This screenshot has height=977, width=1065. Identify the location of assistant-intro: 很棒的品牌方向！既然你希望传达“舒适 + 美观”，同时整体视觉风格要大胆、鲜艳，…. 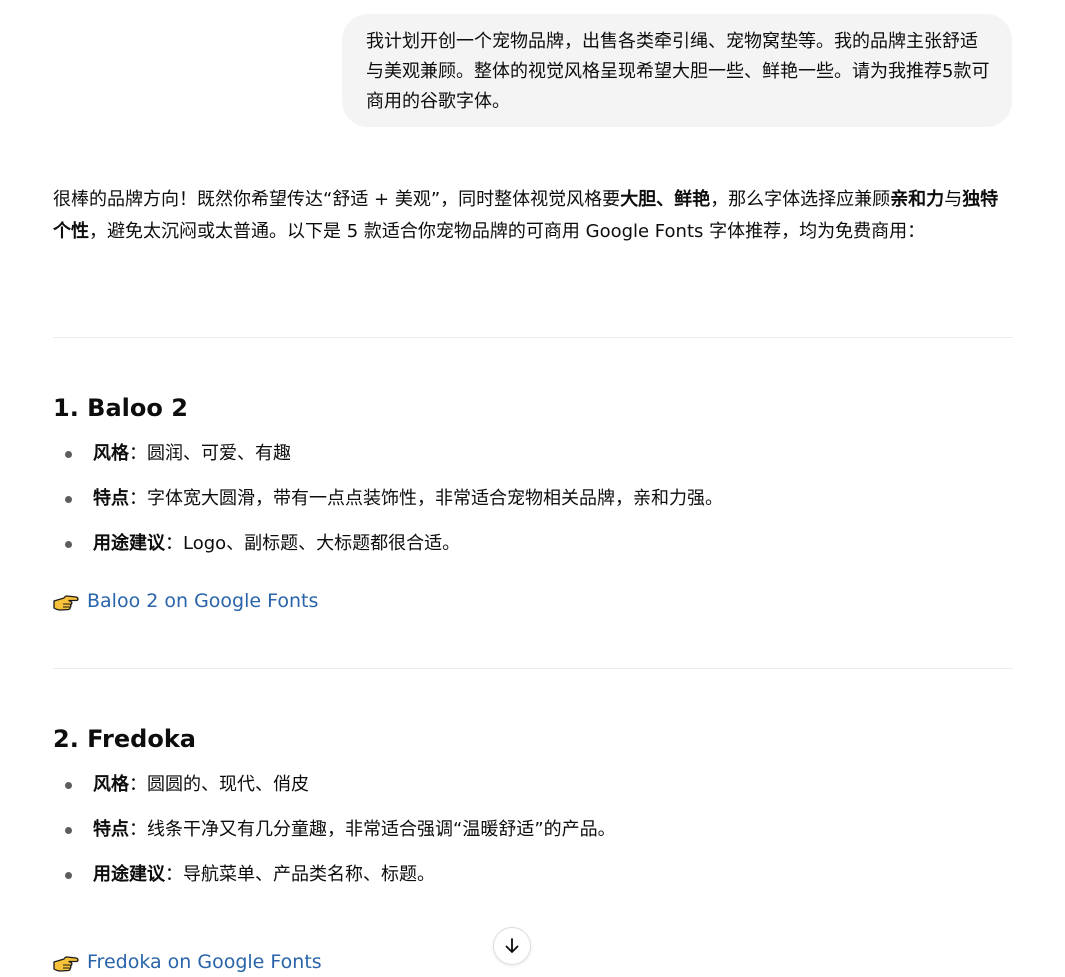
(533, 216).